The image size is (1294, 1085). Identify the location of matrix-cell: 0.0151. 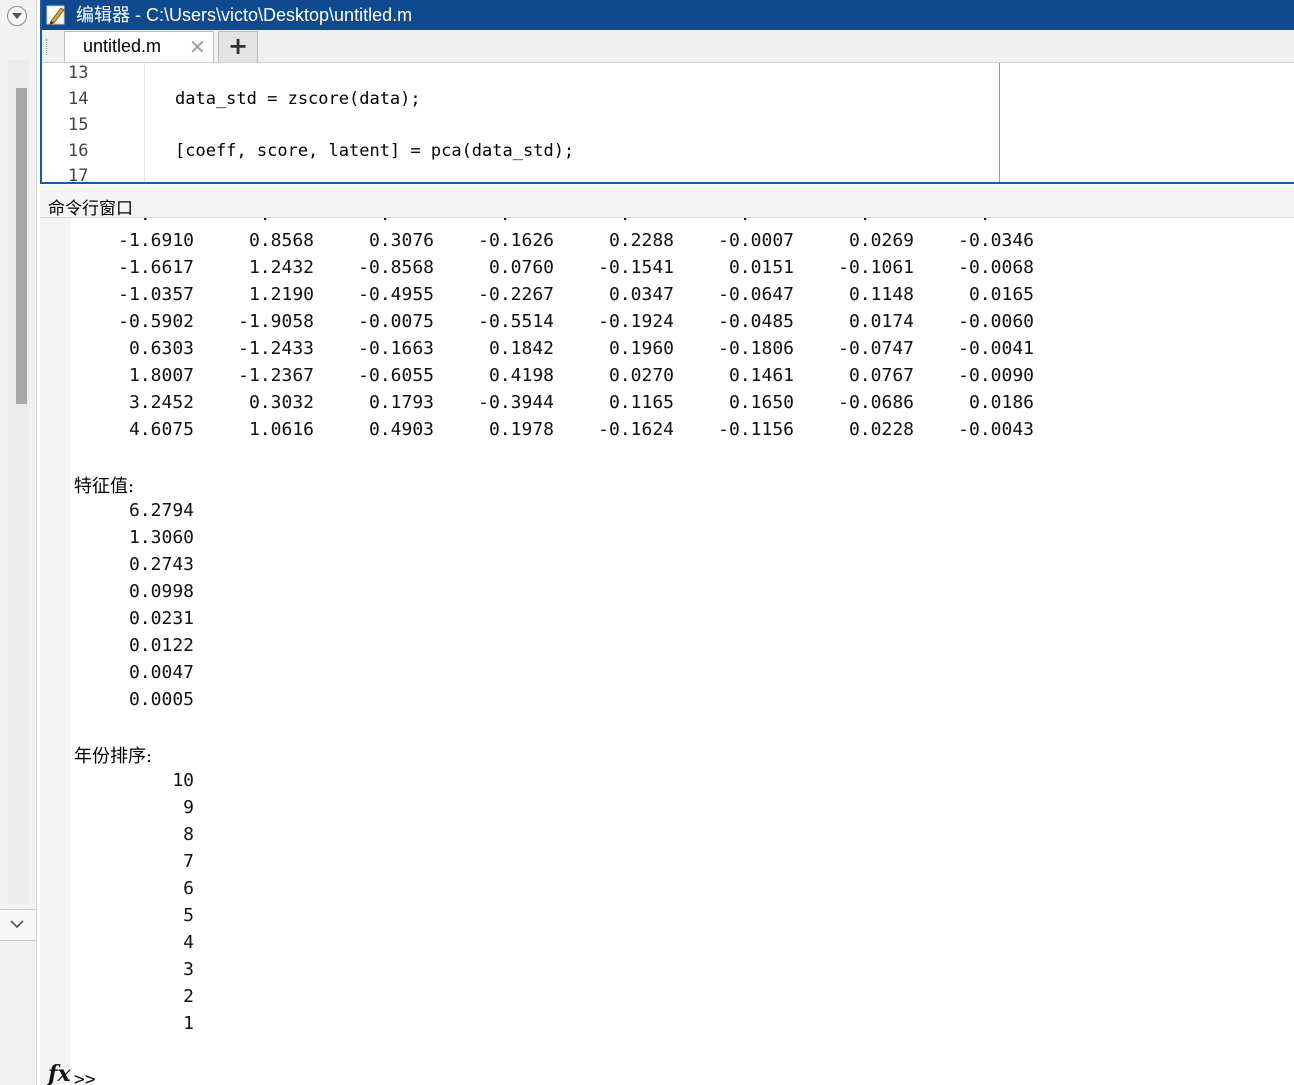
(761, 267).